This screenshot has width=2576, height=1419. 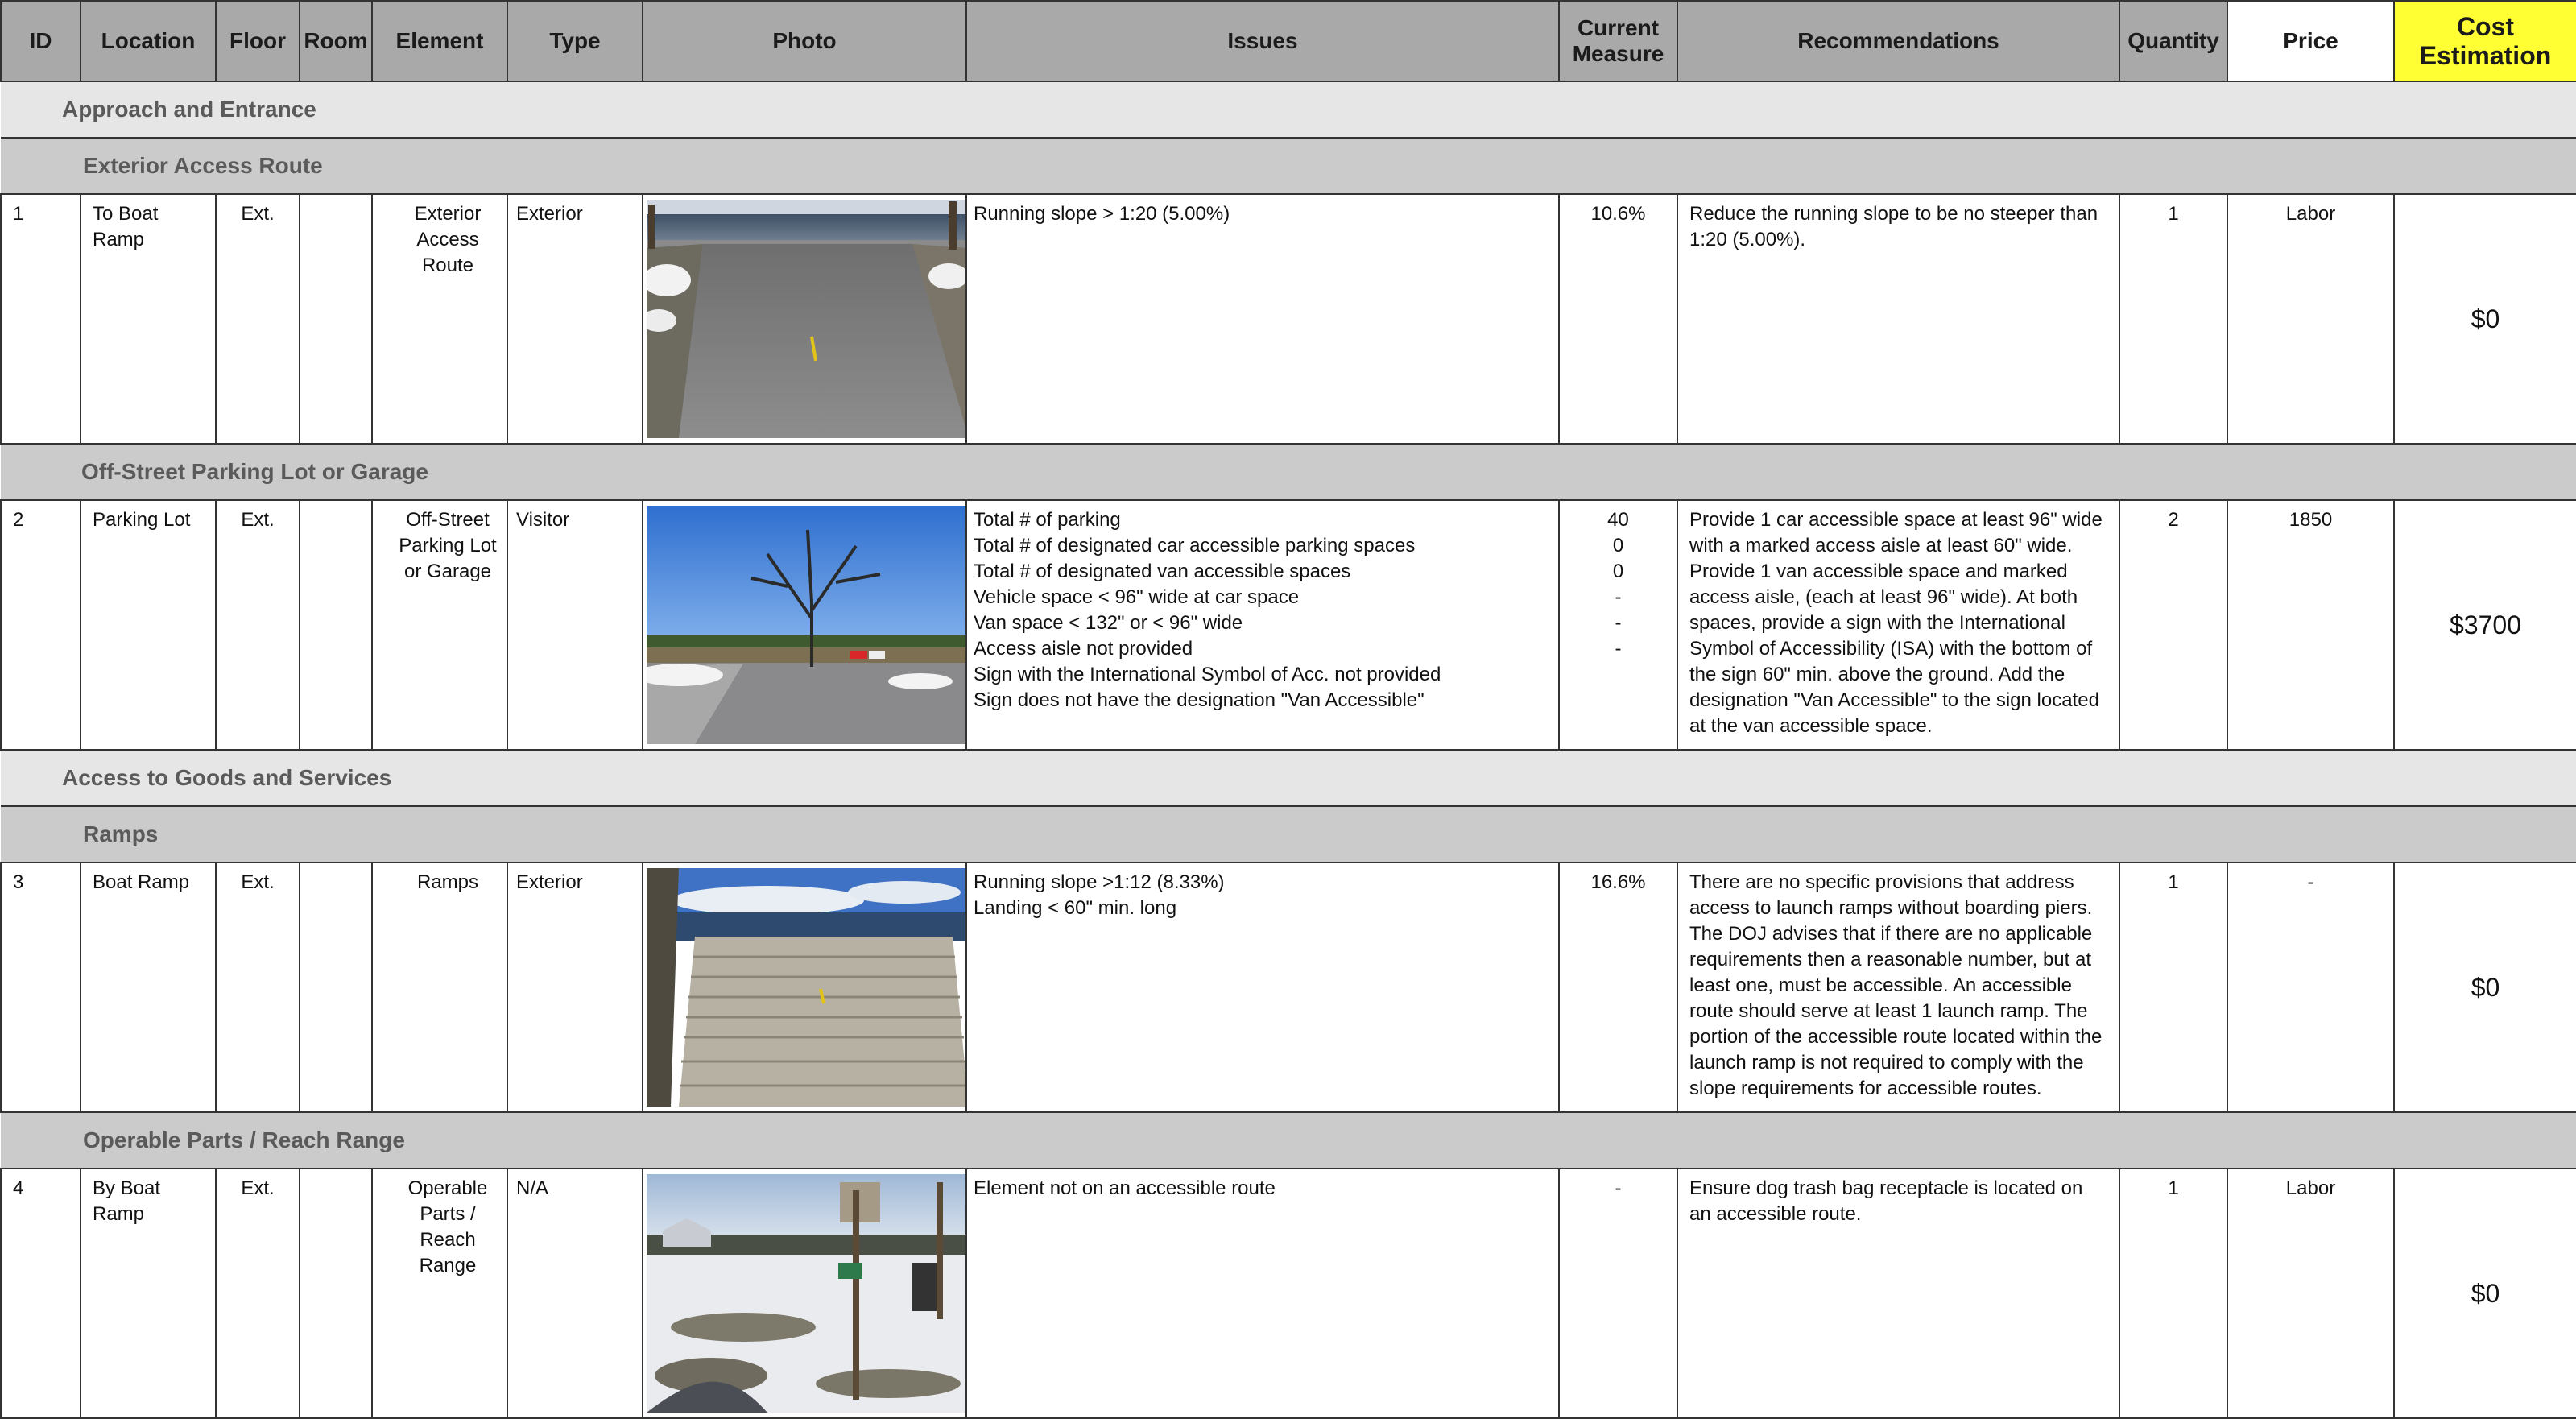 What do you see at coordinates (148, 1293) in the screenshot?
I see `cell-location: By Boat Ramp` at bounding box center [148, 1293].